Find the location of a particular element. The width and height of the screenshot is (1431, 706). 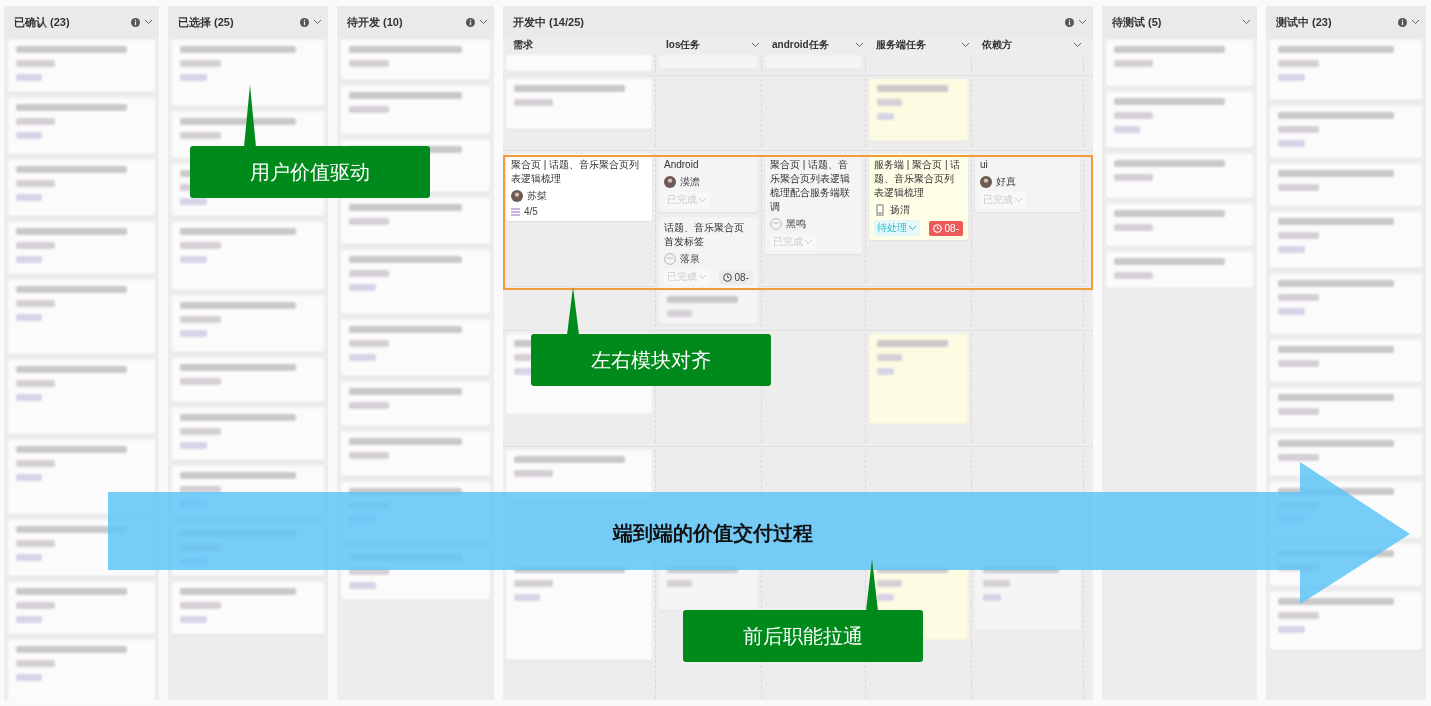

column-title: 测试中 (23) is located at coordinates (1304, 22).